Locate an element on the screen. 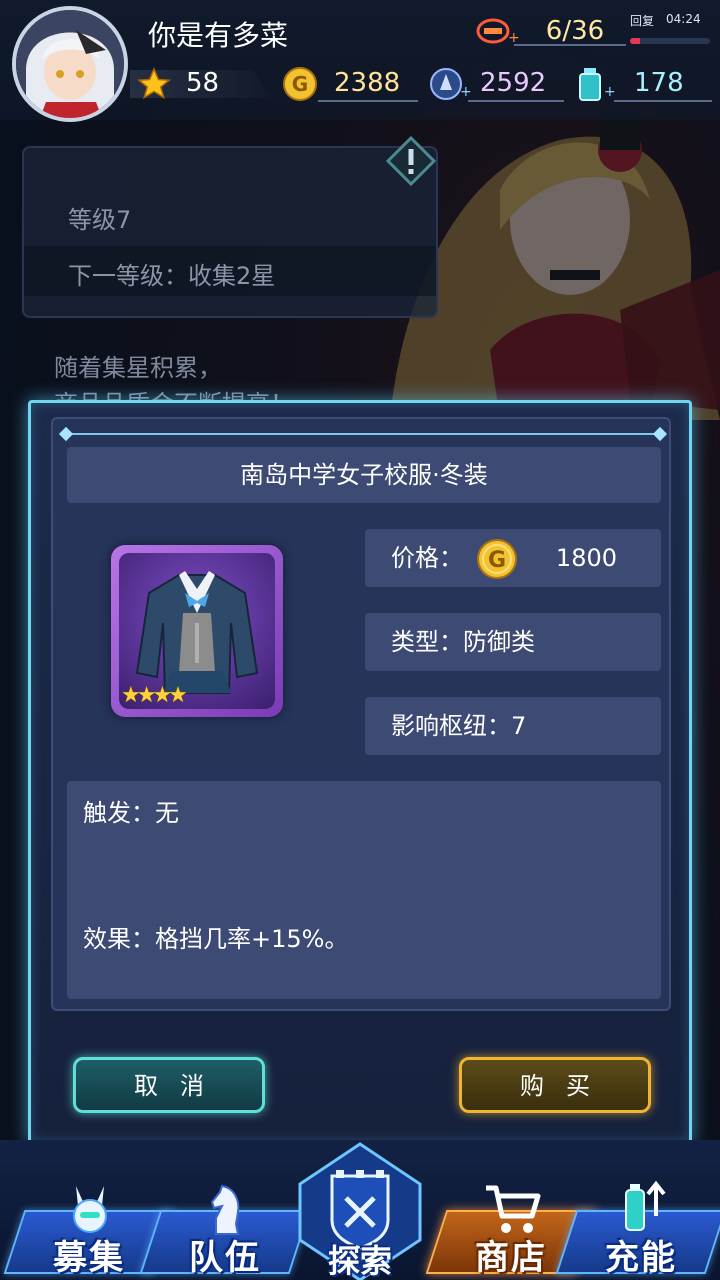 The height and width of the screenshot is (1280, 720). stamina-icon is located at coordinates (493, 31).